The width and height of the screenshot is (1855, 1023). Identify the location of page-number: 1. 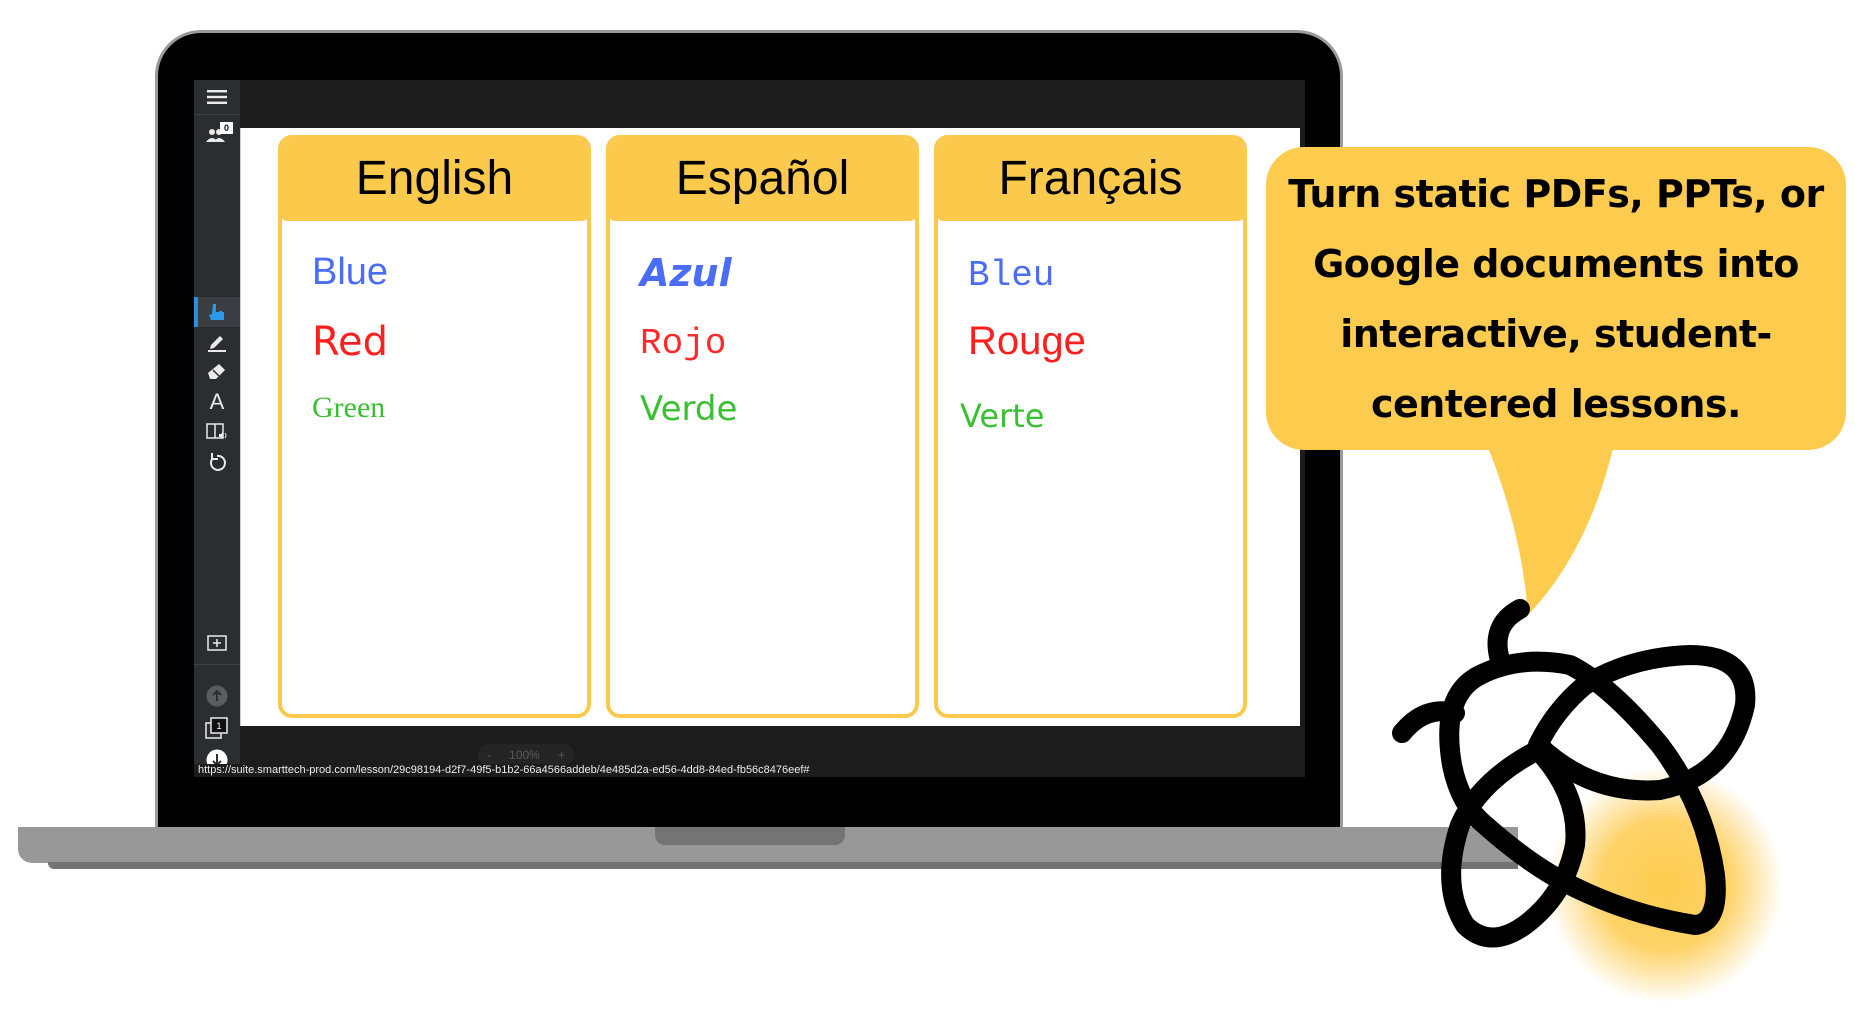
(218, 726).